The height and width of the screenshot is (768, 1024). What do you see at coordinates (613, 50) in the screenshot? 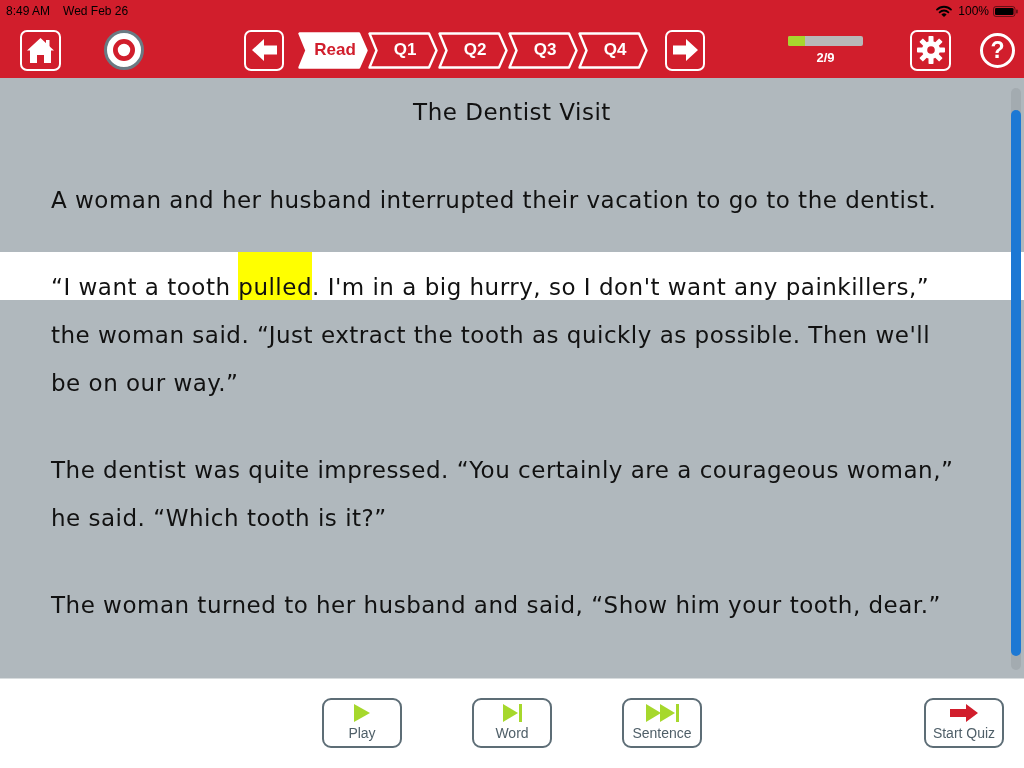
I see `tab: Q4` at bounding box center [613, 50].